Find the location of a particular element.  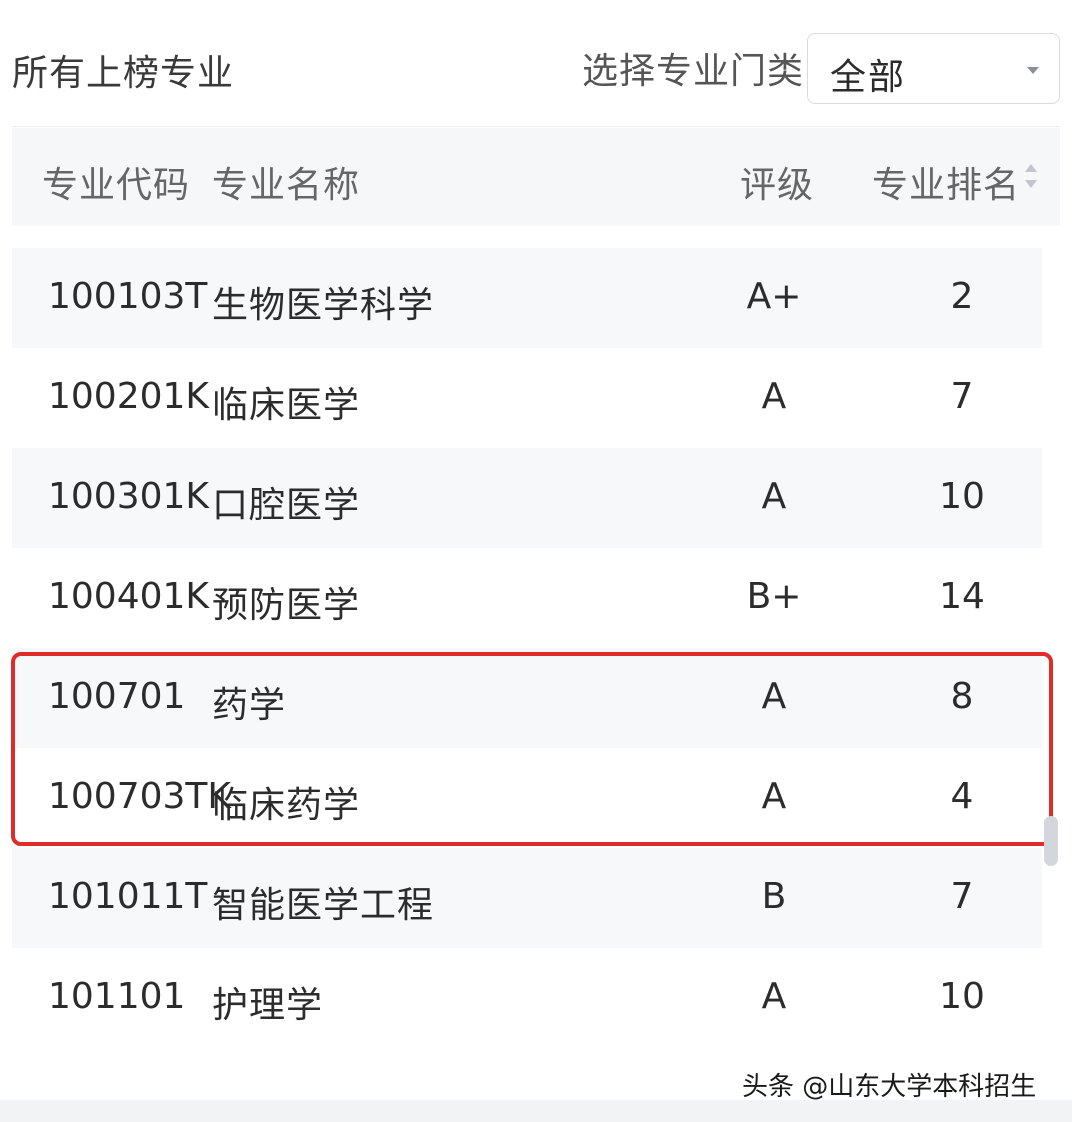

cell-code: 100201K is located at coordinates (129, 396).